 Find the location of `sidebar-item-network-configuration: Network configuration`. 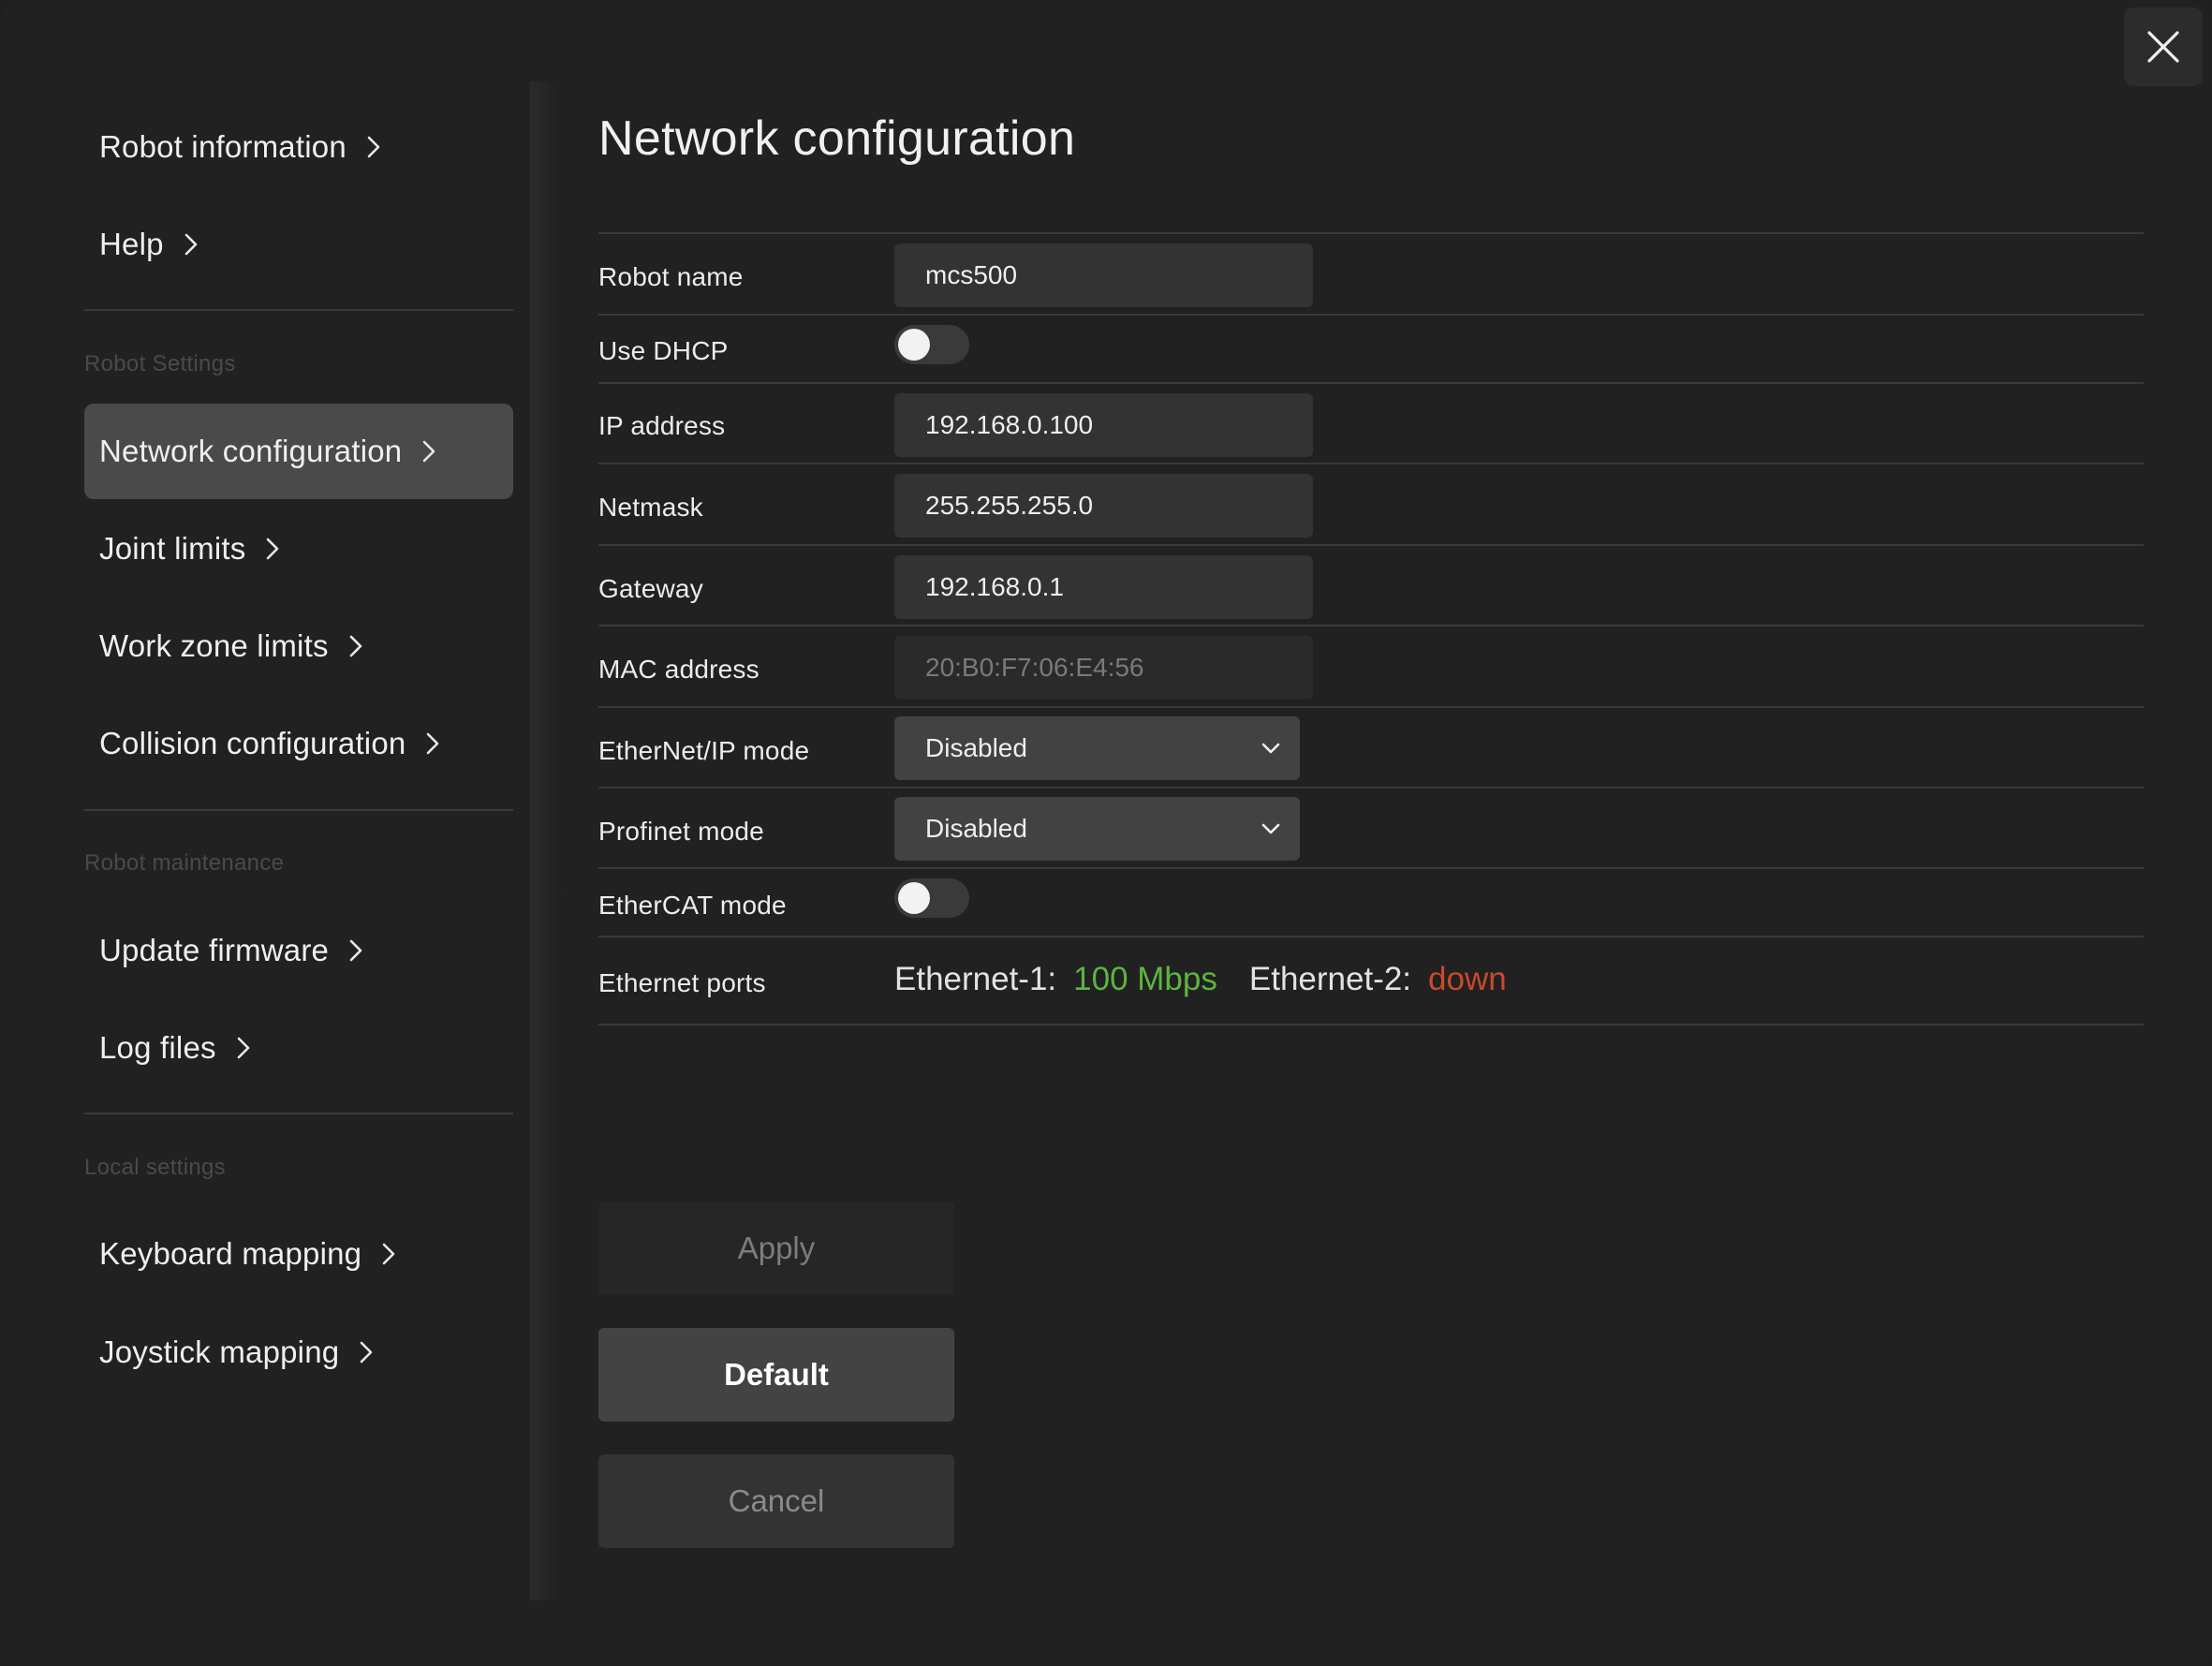

sidebar-item-network-configuration: Network configuration is located at coordinates (298, 451).